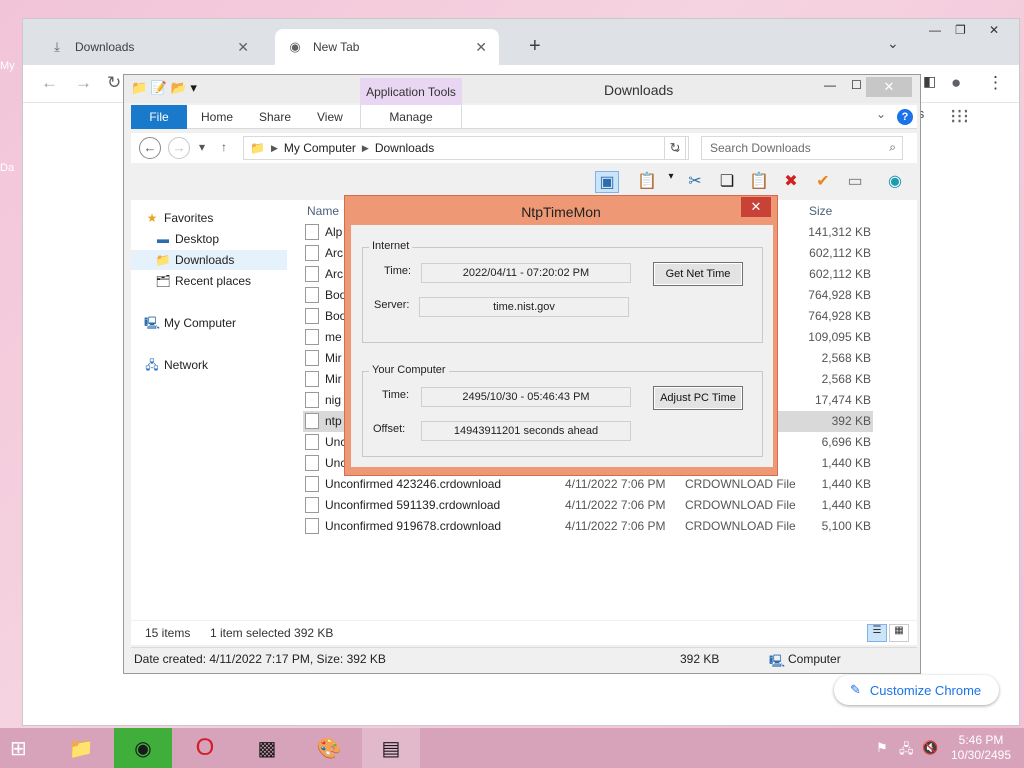 The width and height of the screenshot is (1024, 768). Describe the element at coordinates (856, 85) in the screenshot. I see `maximize-icon: ☐` at that location.